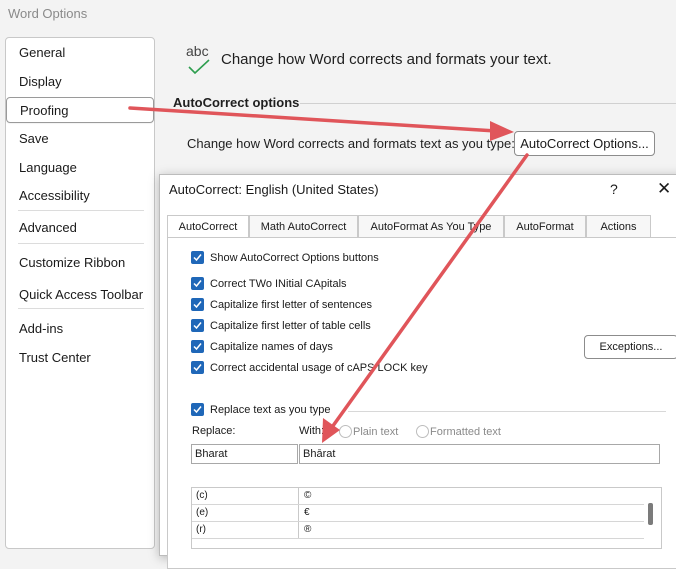 Image resolution: width=676 pixels, height=569 pixels. Describe the element at coordinates (80, 110) in the screenshot. I see `sidebar-item-proofing: Proofing` at that location.